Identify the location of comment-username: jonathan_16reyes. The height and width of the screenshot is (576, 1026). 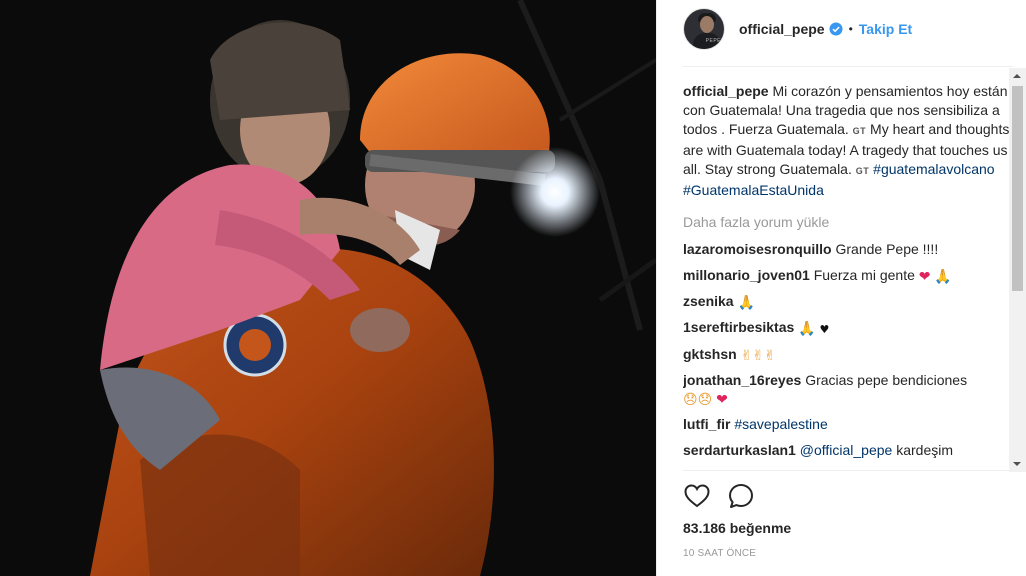
(742, 380).